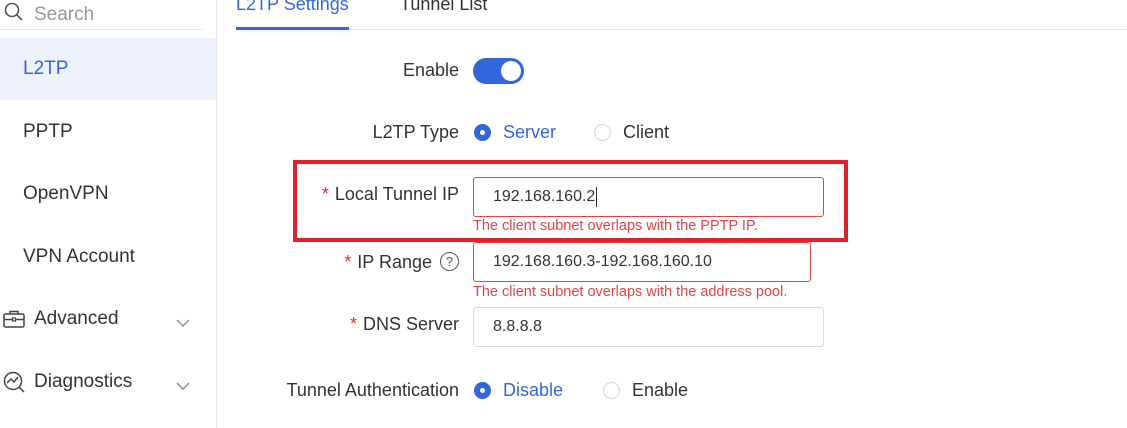 This screenshot has height=428, width=1127. I want to click on radio-label: Disable, so click(533, 390).